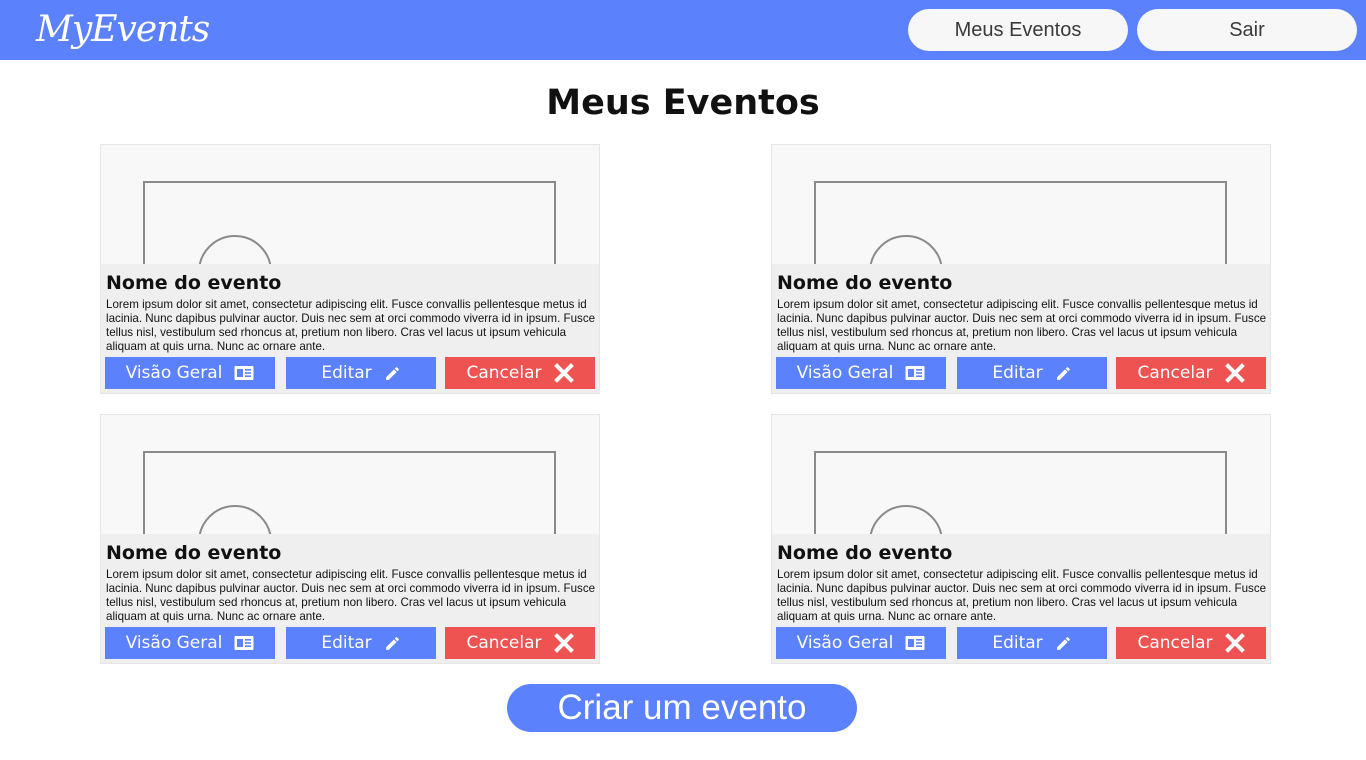 The image size is (1366, 760). What do you see at coordinates (123, 30) in the screenshot?
I see `logo: MyEvents` at bounding box center [123, 30].